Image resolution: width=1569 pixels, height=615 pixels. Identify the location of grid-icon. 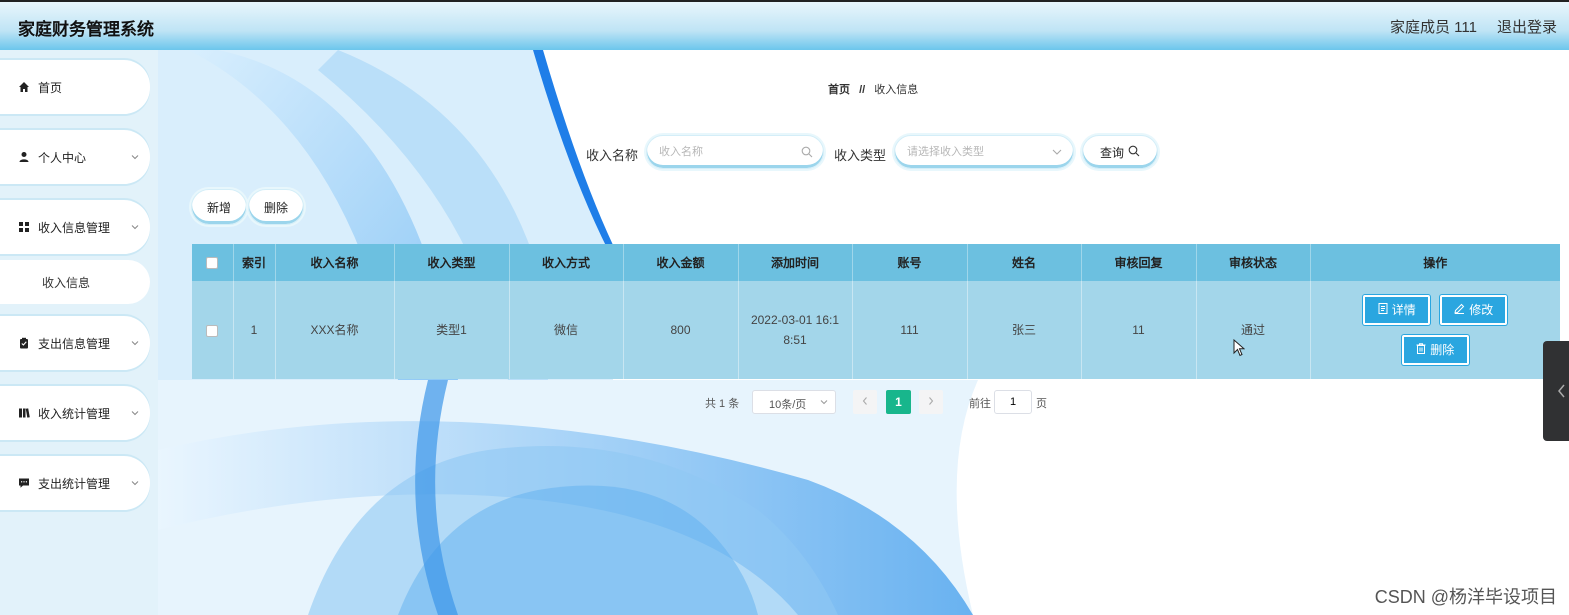
(24, 227).